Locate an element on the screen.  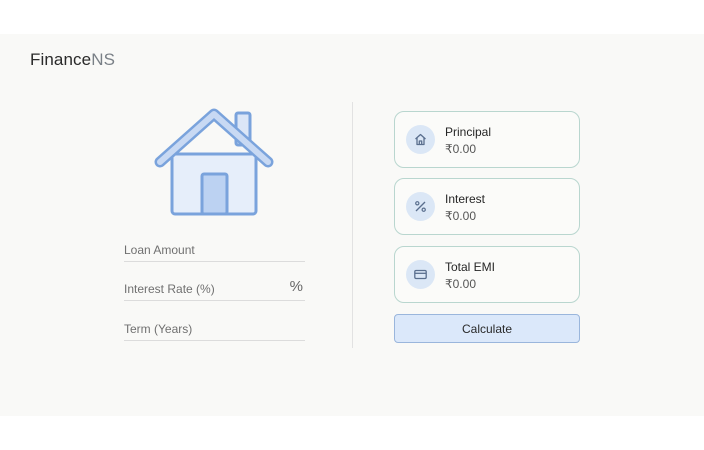
house-illustration-icon is located at coordinates (214, 162).